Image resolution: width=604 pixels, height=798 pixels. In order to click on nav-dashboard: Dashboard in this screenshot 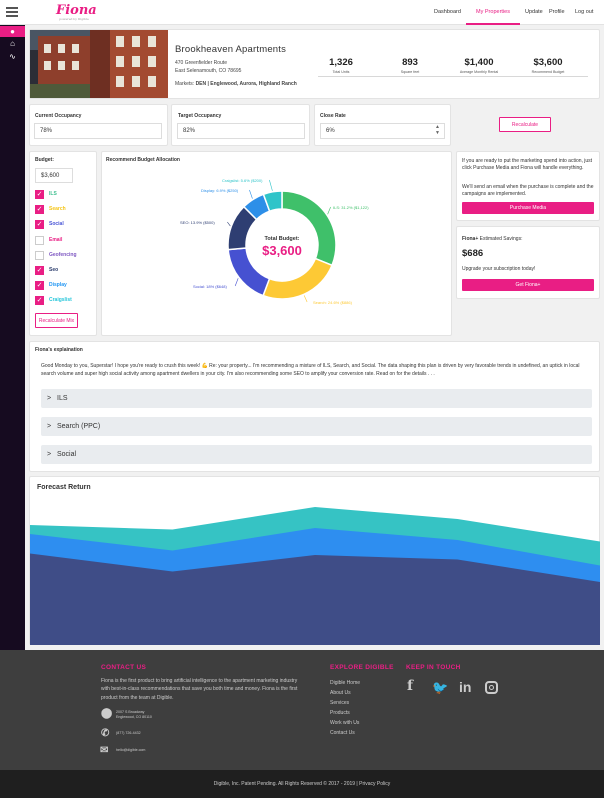, I will do `click(447, 12)`.